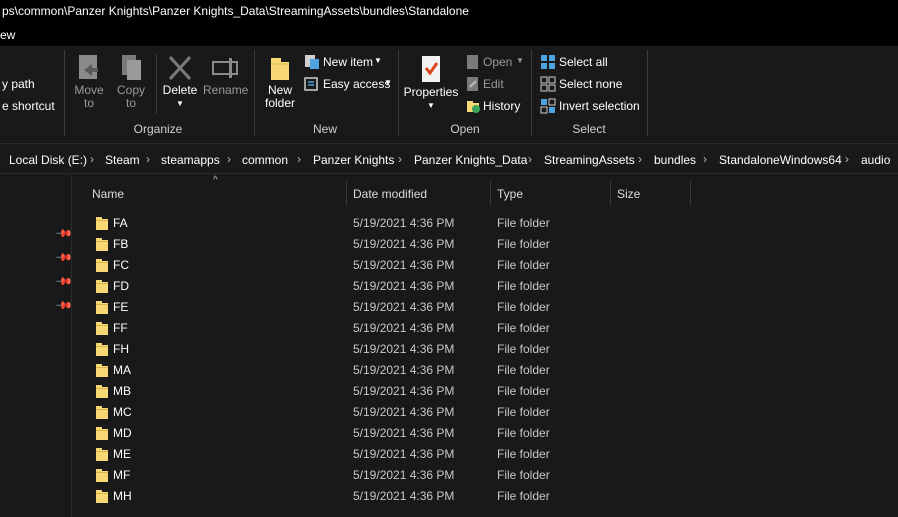  Describe the element at coordinates (493, 84) in the screenshot. I see `edit-button: Edit` at that location.